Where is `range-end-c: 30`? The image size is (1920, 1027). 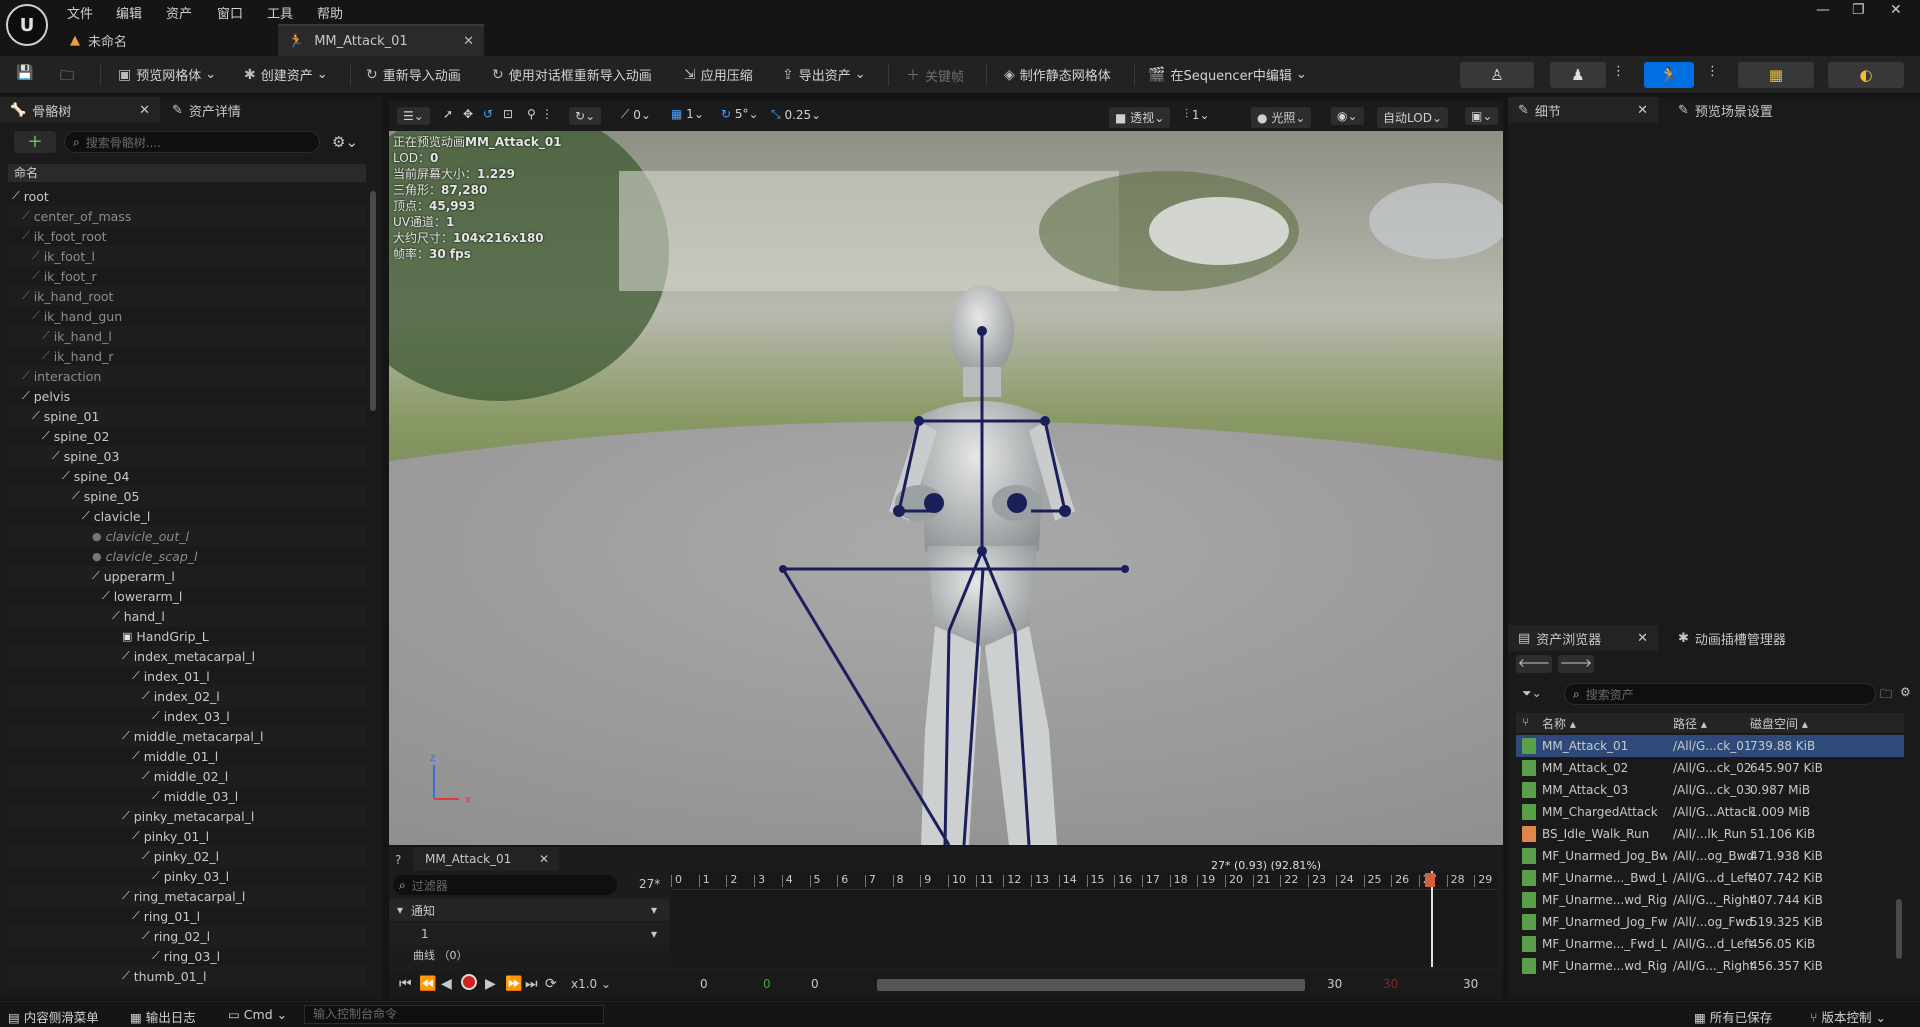
range-end-c: 30 is located at coordinates (1470, 984).